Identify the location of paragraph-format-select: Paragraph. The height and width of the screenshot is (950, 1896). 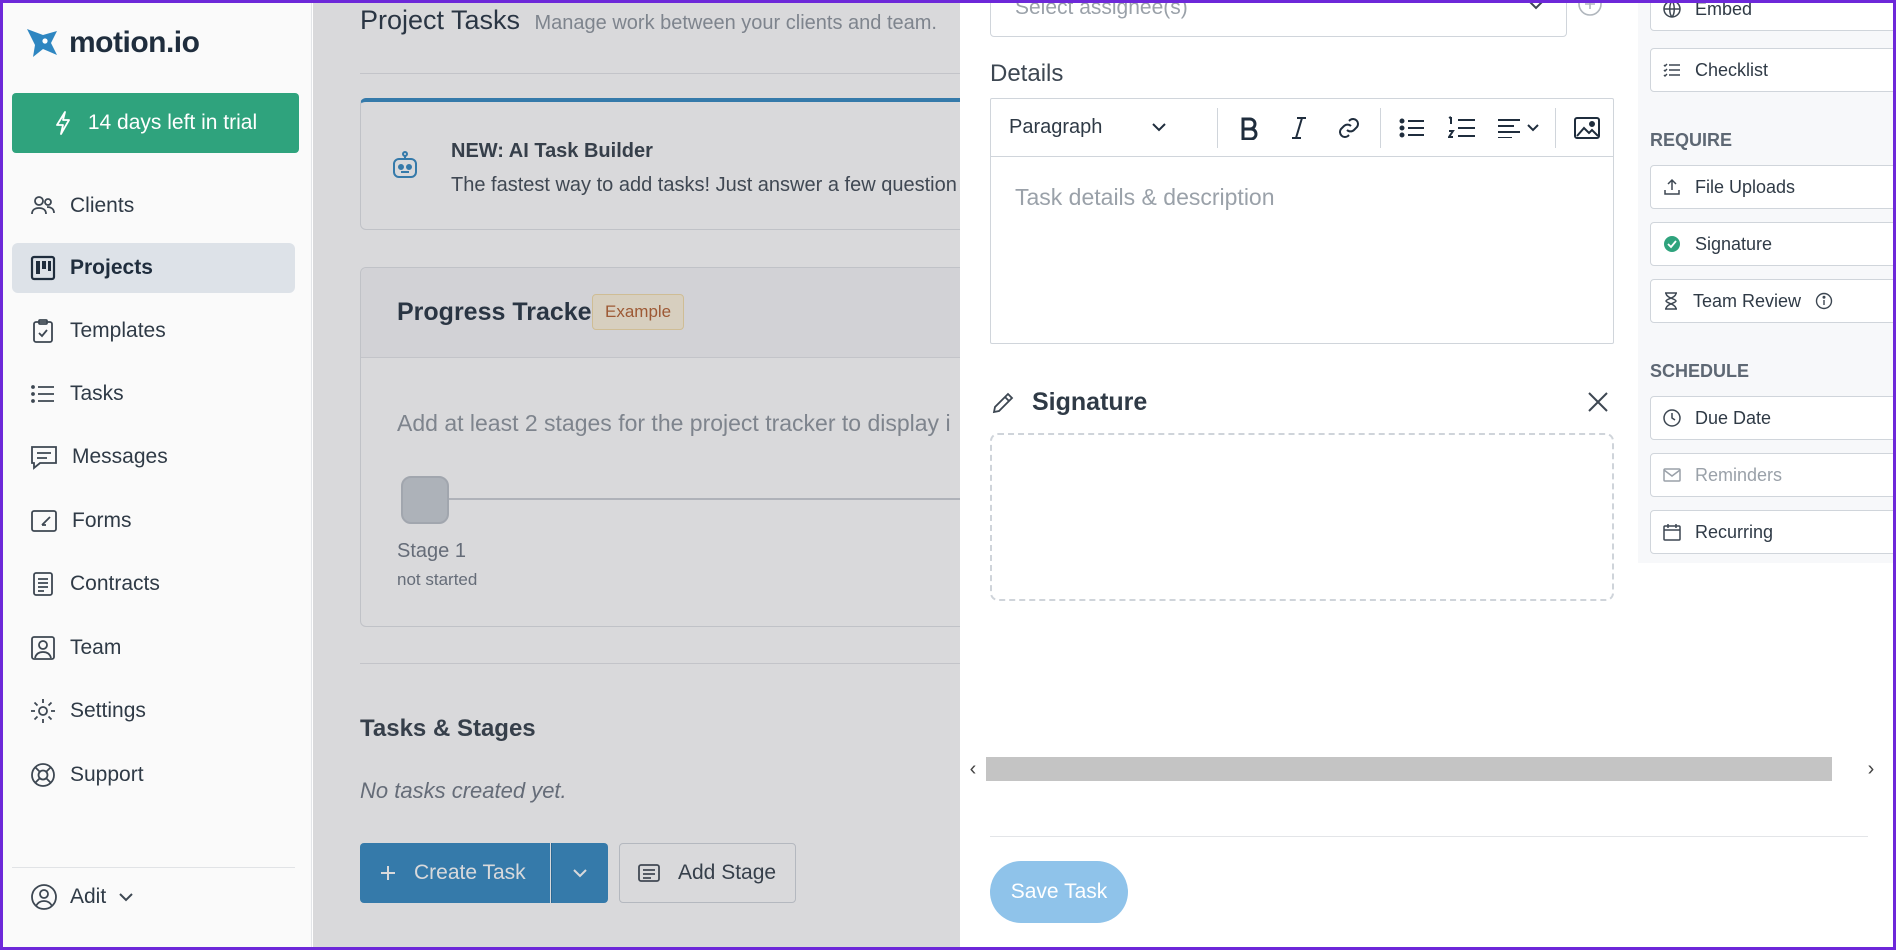
(1101, 127).